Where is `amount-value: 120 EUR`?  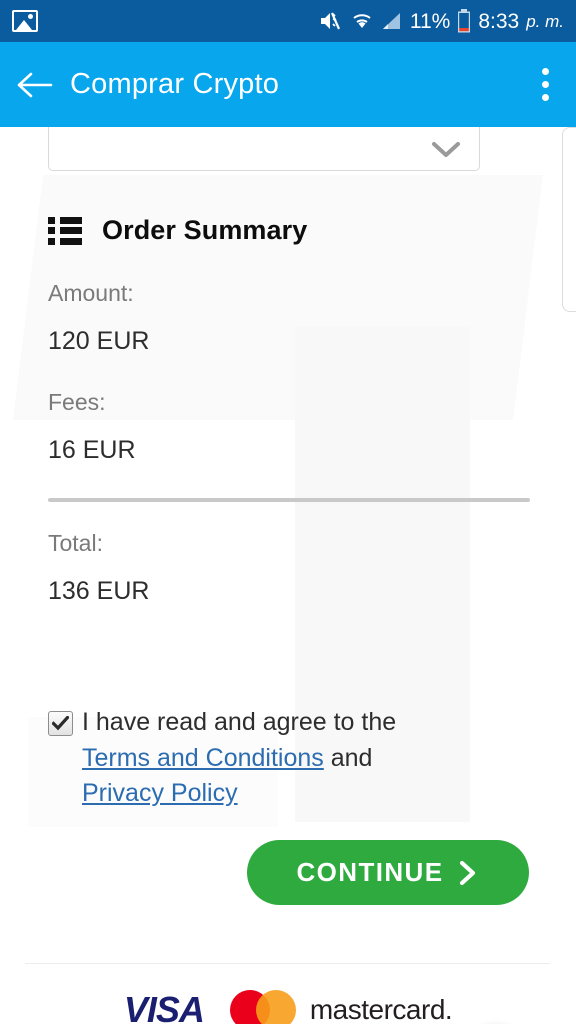 amount-value: 120 EUR is located at coordinates (99, 341).